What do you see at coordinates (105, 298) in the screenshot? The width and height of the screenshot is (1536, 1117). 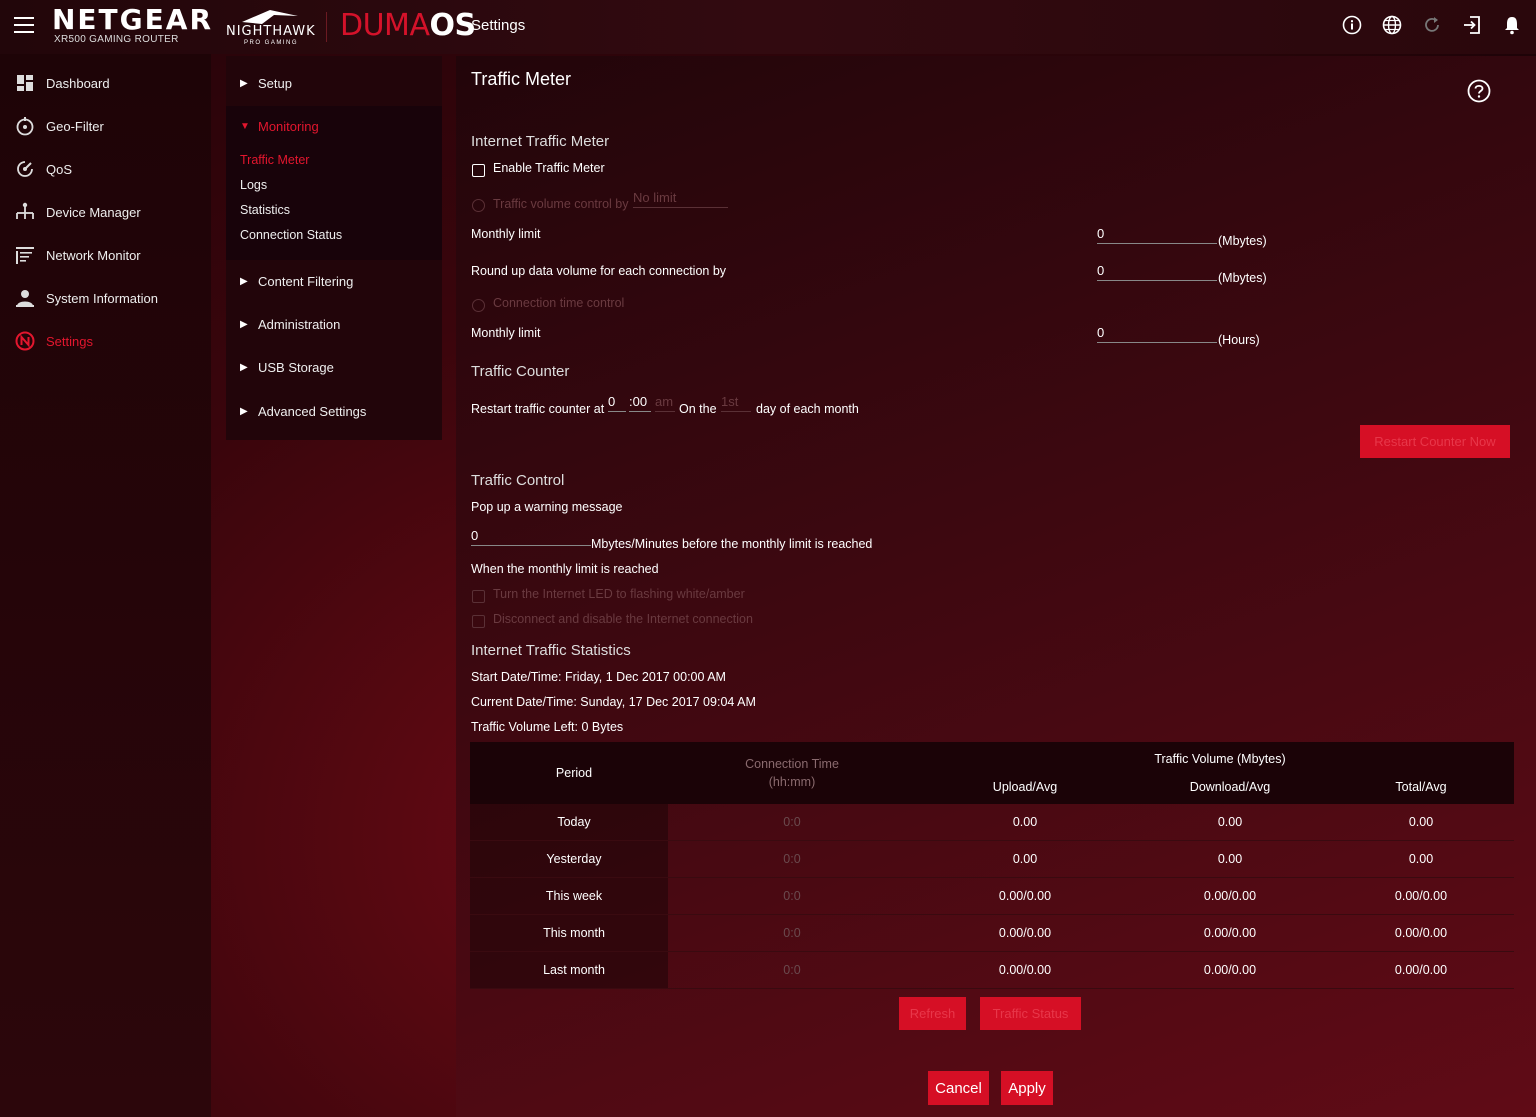 I see `sidebar-item-system-information: System Information` at bounding box center [105, 298].